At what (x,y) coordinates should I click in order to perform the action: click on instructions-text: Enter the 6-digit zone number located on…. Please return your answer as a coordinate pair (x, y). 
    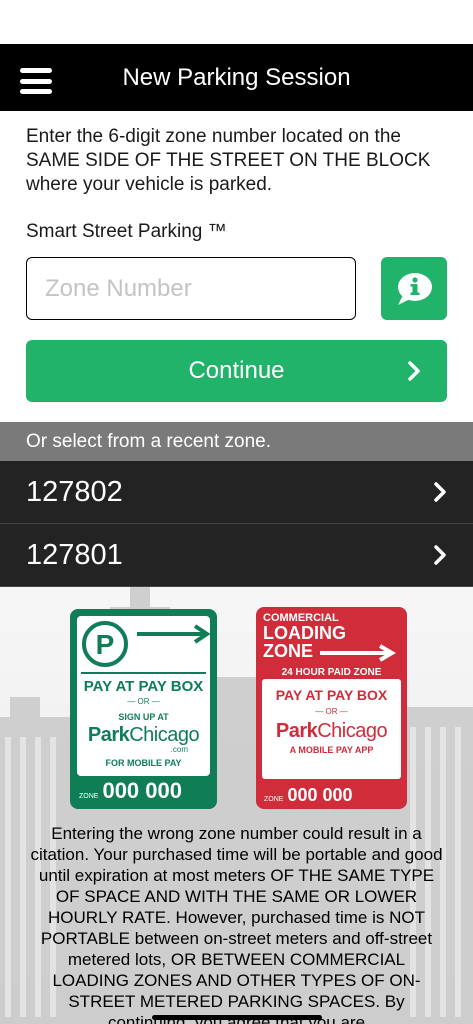
    Looking at the image, I should click on (228, 160).